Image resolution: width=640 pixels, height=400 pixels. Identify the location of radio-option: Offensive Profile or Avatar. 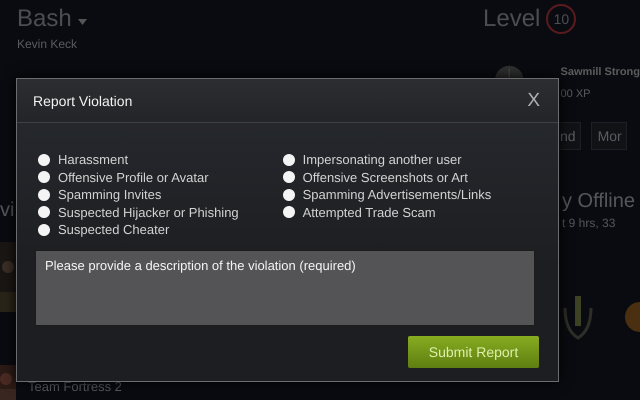
(160, 177).